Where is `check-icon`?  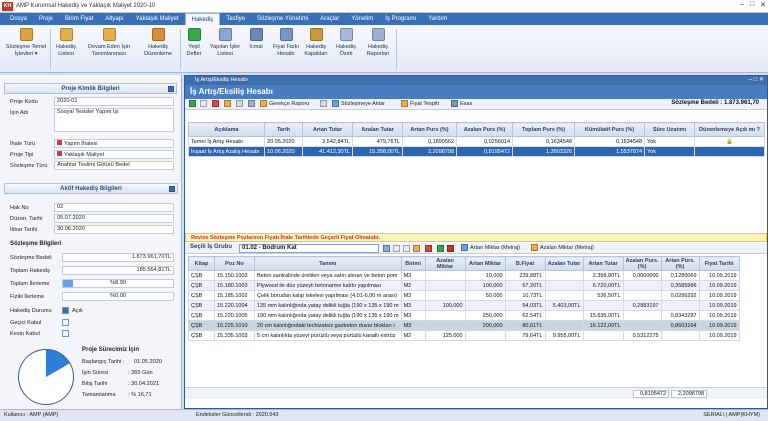 check-icon is located at coordinates (440, 248).